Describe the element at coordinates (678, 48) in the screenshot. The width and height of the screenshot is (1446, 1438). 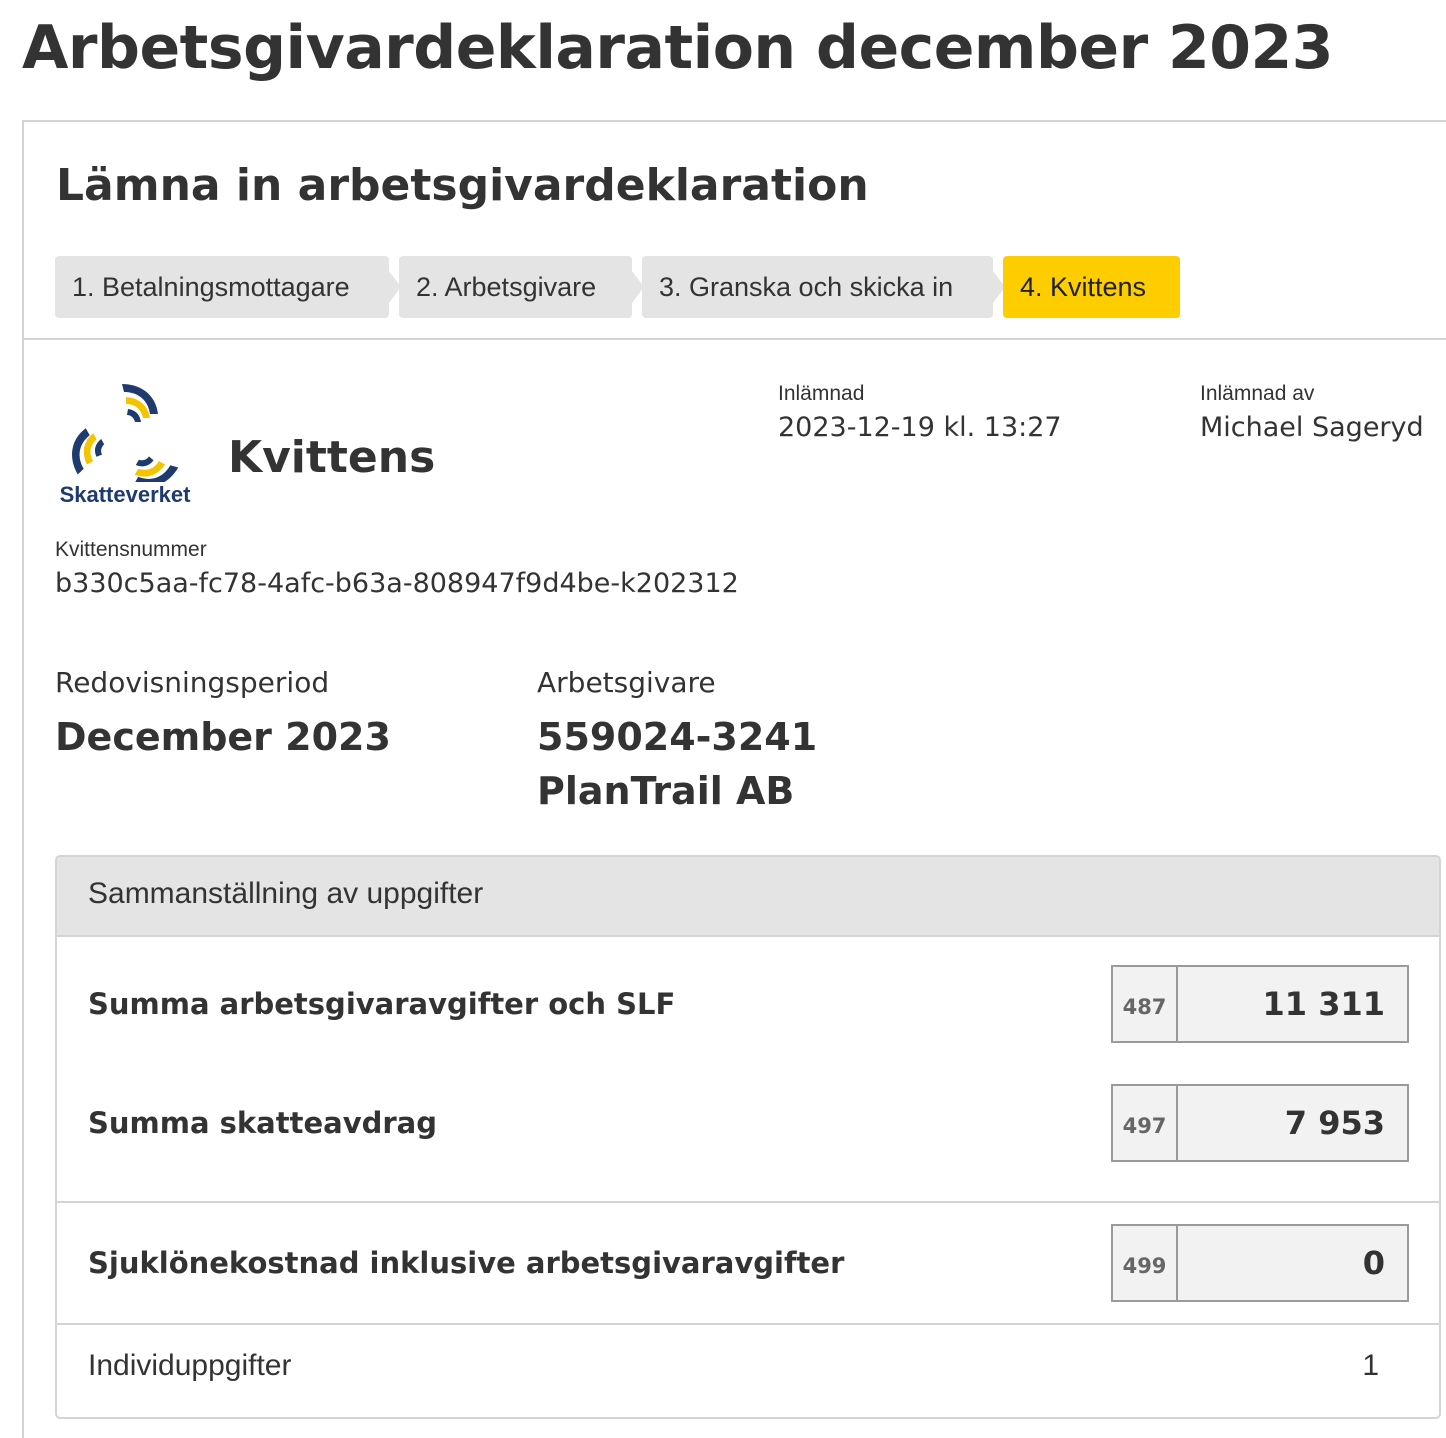
I see `page-title: Arbetsgivardeklaration december 2023` at that location.